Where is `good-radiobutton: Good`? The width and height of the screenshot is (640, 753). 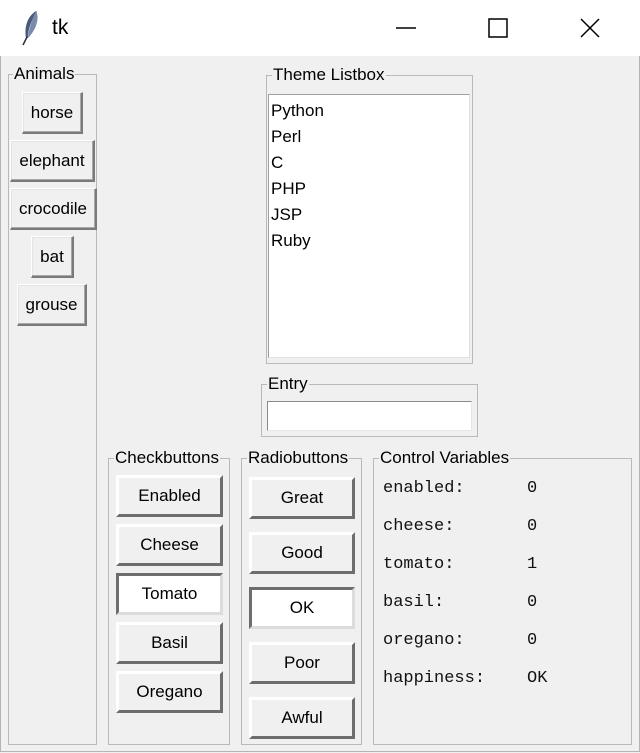 good-radiobutton: Good is located at coordinates (302, 553).